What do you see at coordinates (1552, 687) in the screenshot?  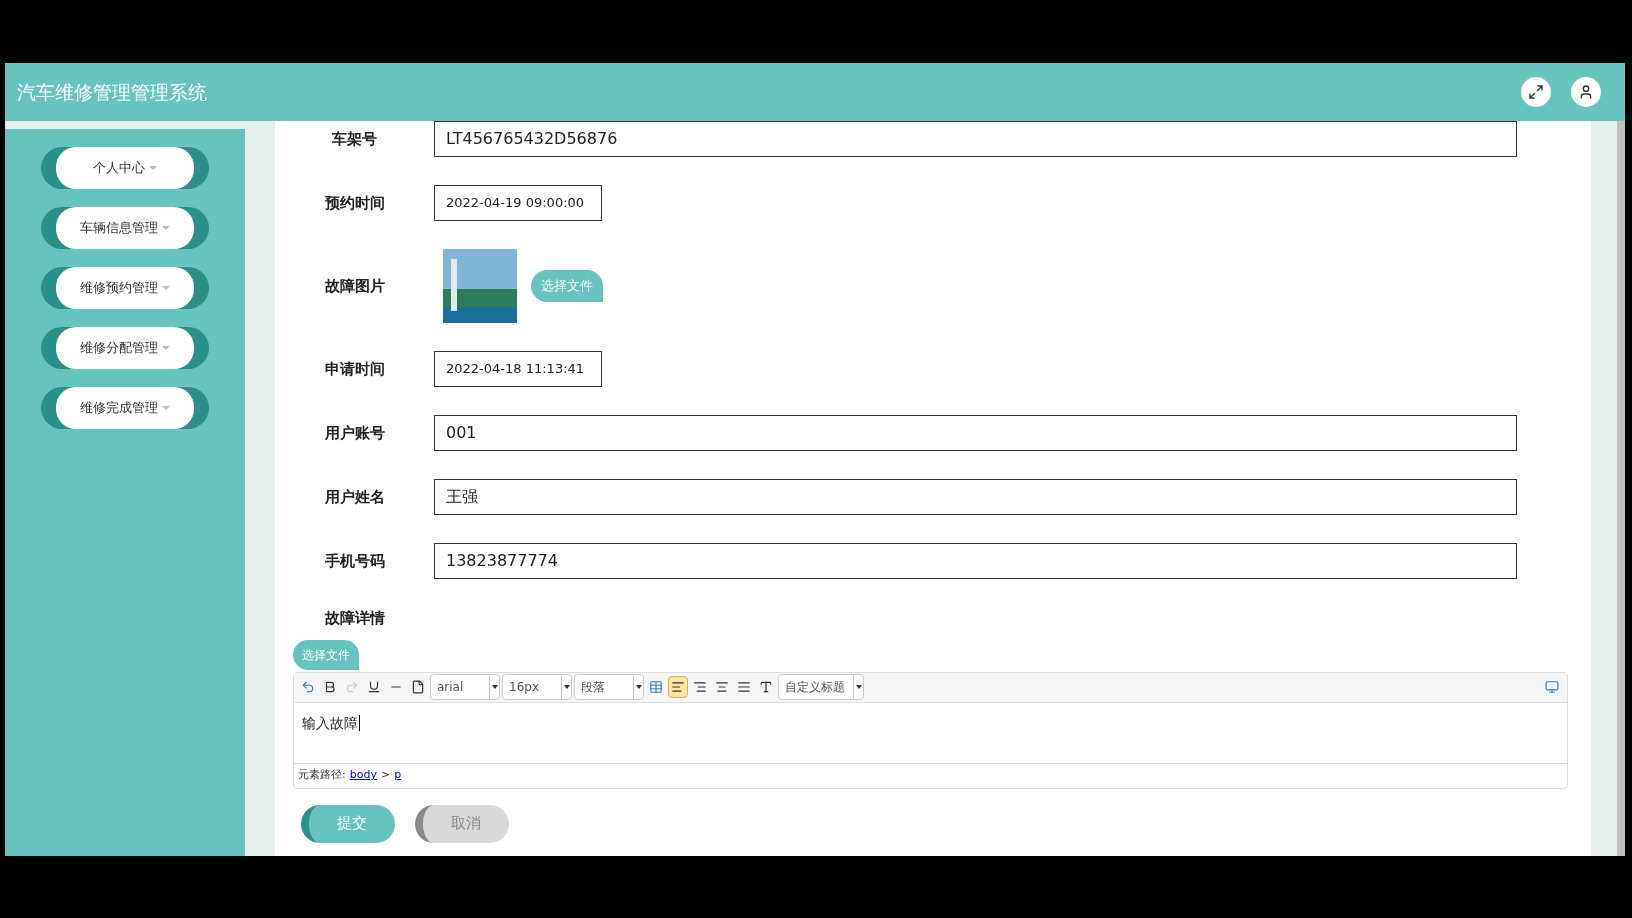 I see `preview-icon` at bounding box center [1552, 687].